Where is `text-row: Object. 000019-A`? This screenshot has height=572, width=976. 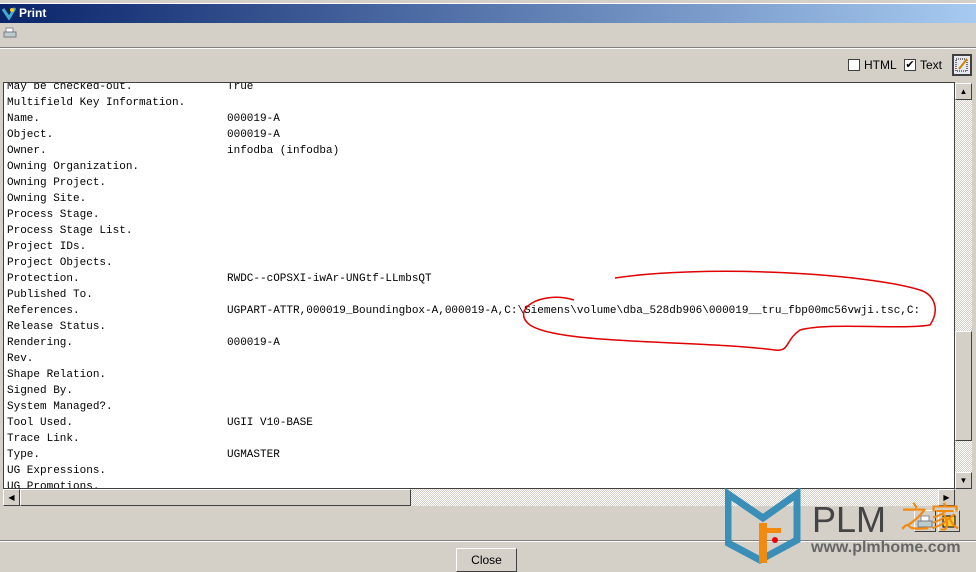 text-row: Object. 000019-A is located at coordinates (143, 135).